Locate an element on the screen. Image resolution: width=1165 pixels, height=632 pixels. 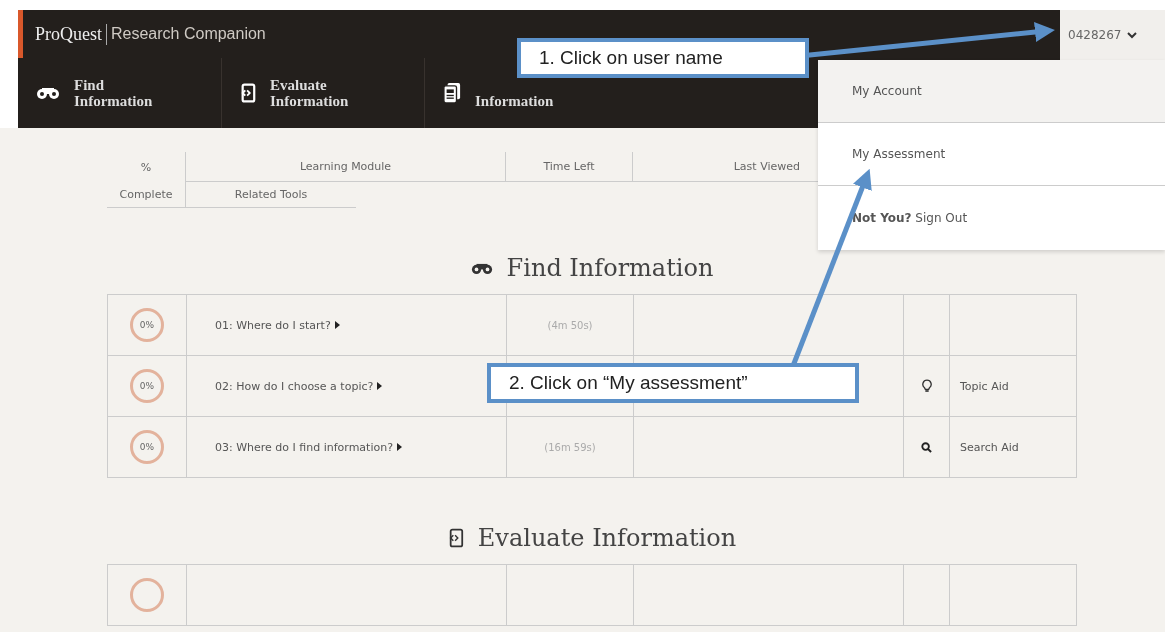
time-left: (4m 50s) is located at coordinates (570, 325).